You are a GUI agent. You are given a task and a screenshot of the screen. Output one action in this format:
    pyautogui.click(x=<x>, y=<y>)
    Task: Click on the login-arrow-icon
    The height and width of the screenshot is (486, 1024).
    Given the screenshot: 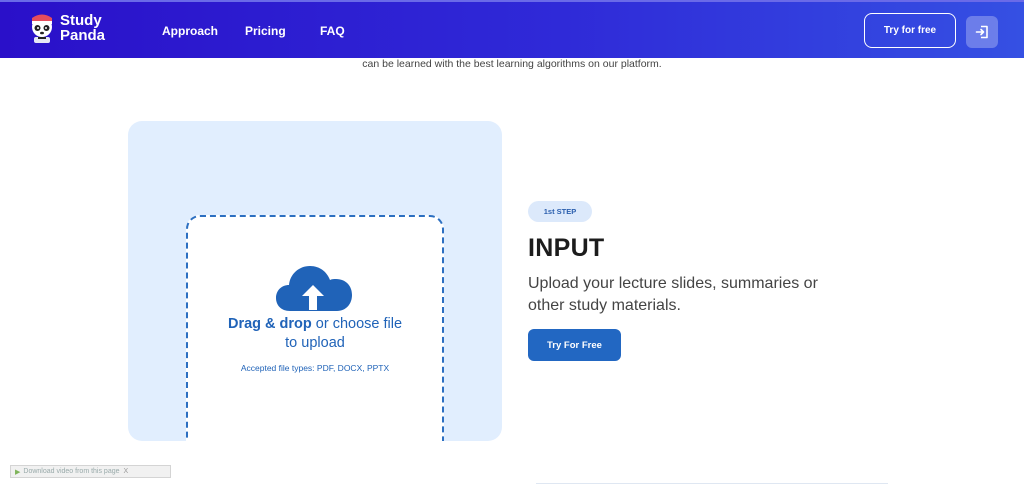 What is the action you would take?
    pyautogui.click(x=981, y=32)
    